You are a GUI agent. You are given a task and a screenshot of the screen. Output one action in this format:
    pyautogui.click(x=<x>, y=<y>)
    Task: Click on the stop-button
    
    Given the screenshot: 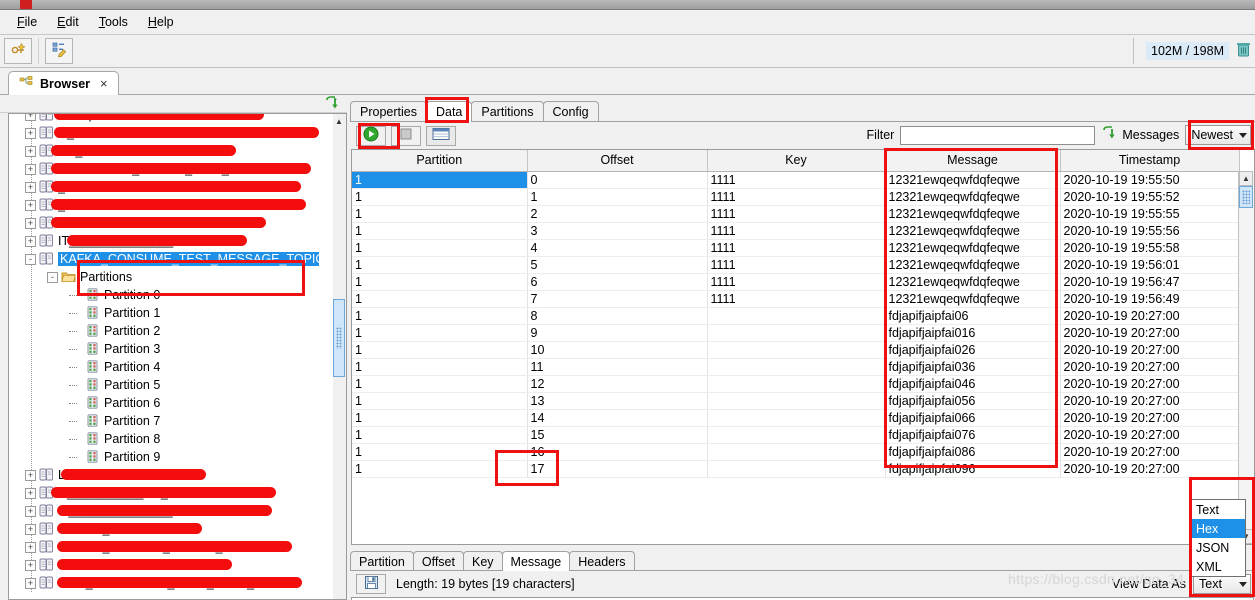 What is the action you would take?
    pyautogui.click(x=406, y=135)
    